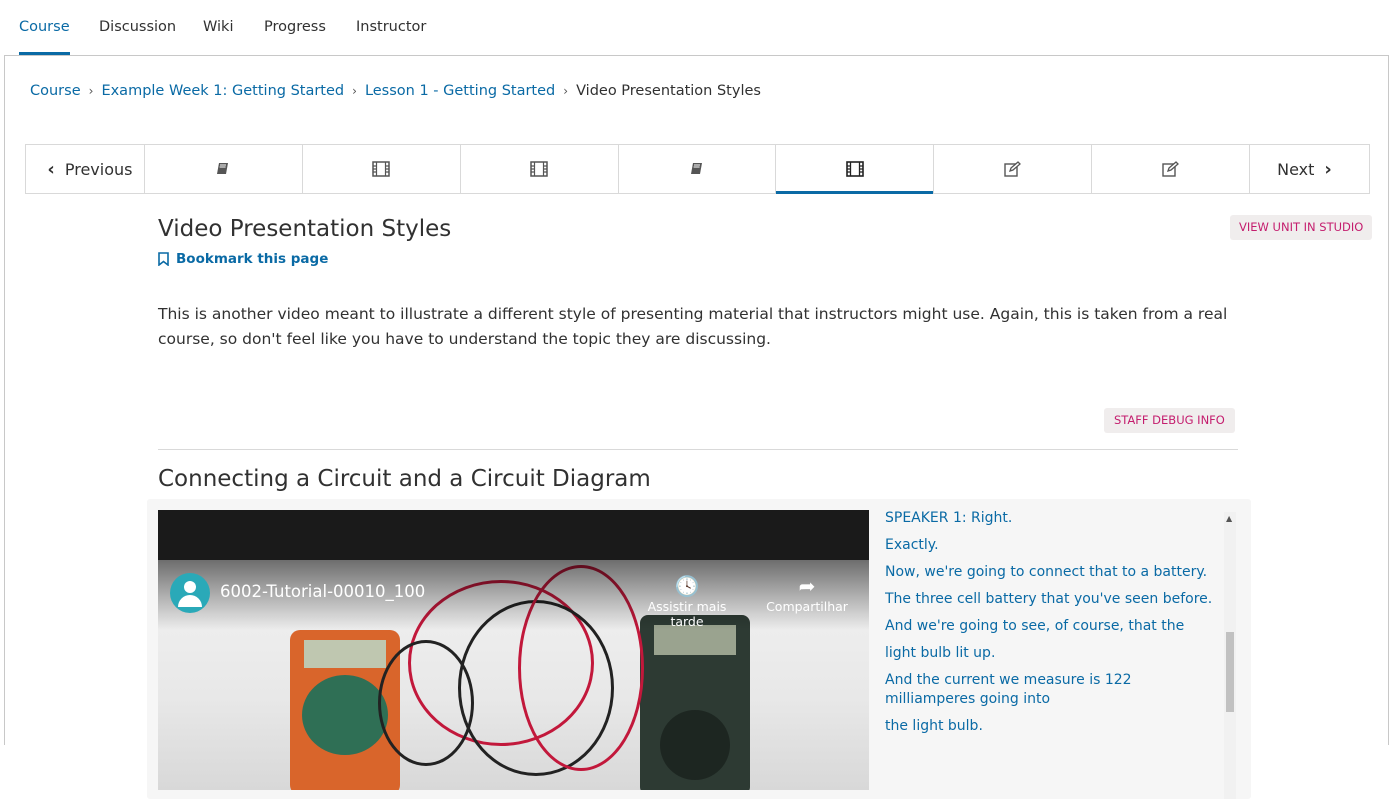 The image size is (1398, 799). What do you see at coordinates (295, 27) in the screenshot?
I see `tab-progress: Progress` at bounding box center [295, 27].